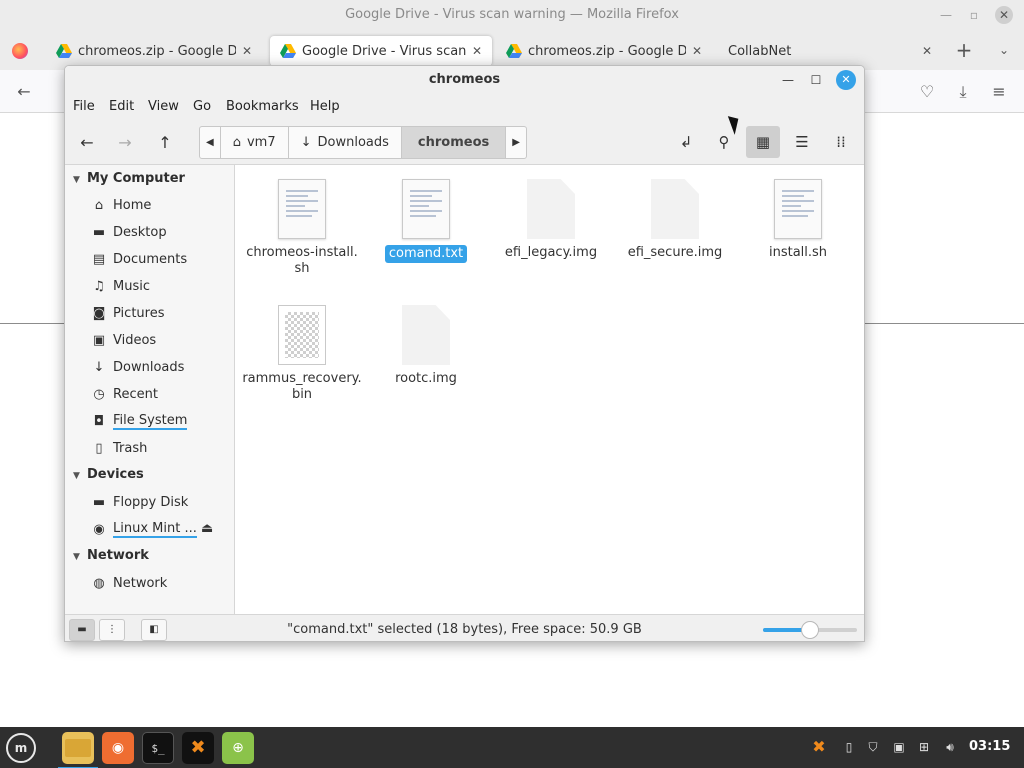 The image size is (1024, 768). What do you see at coordinates (262, 106) in the screenshot?
I see `menu-bookmarks: Bookmarks` at bounding box center [262, 106].